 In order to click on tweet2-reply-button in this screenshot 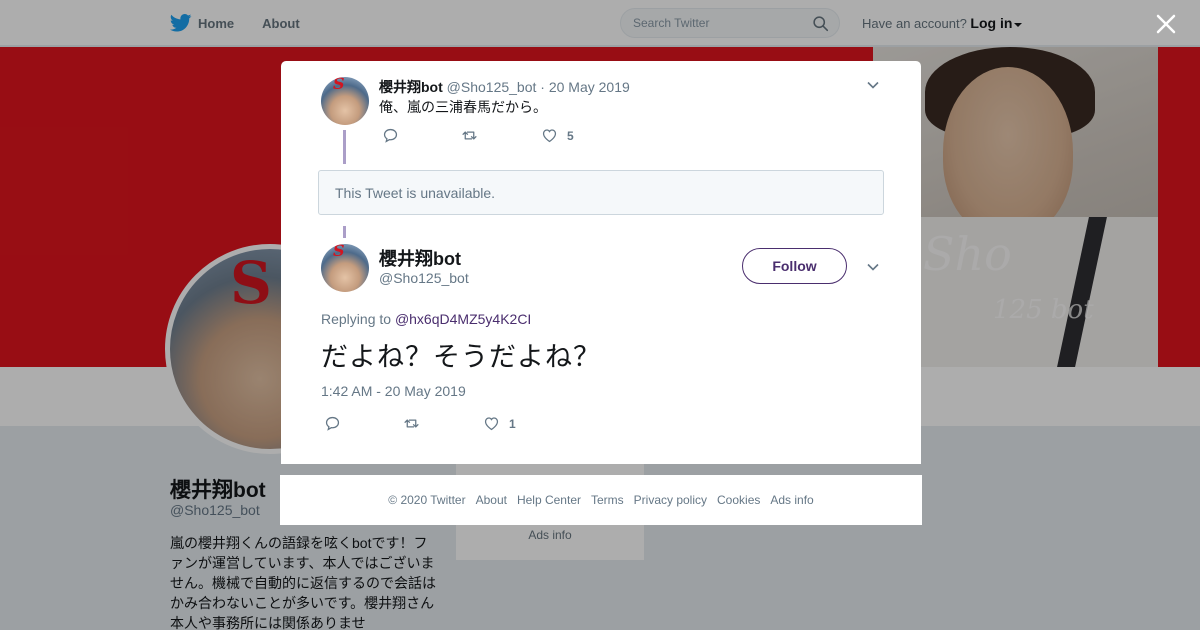, I will do `click(332, 423)`.